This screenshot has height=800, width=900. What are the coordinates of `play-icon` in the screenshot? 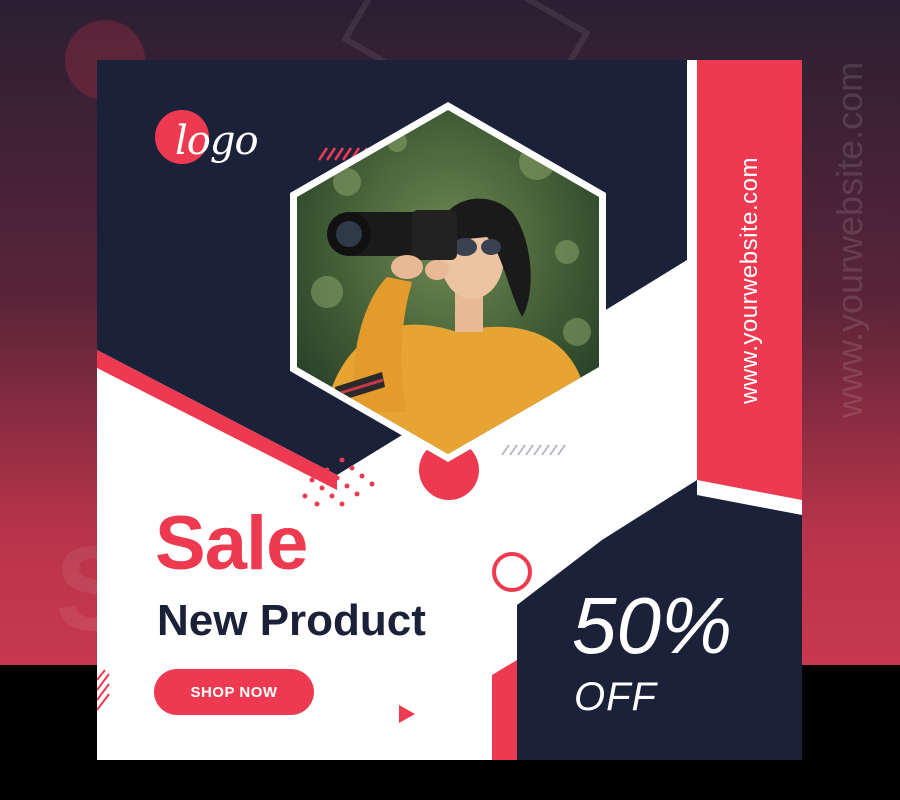 It's located at (407, 714).